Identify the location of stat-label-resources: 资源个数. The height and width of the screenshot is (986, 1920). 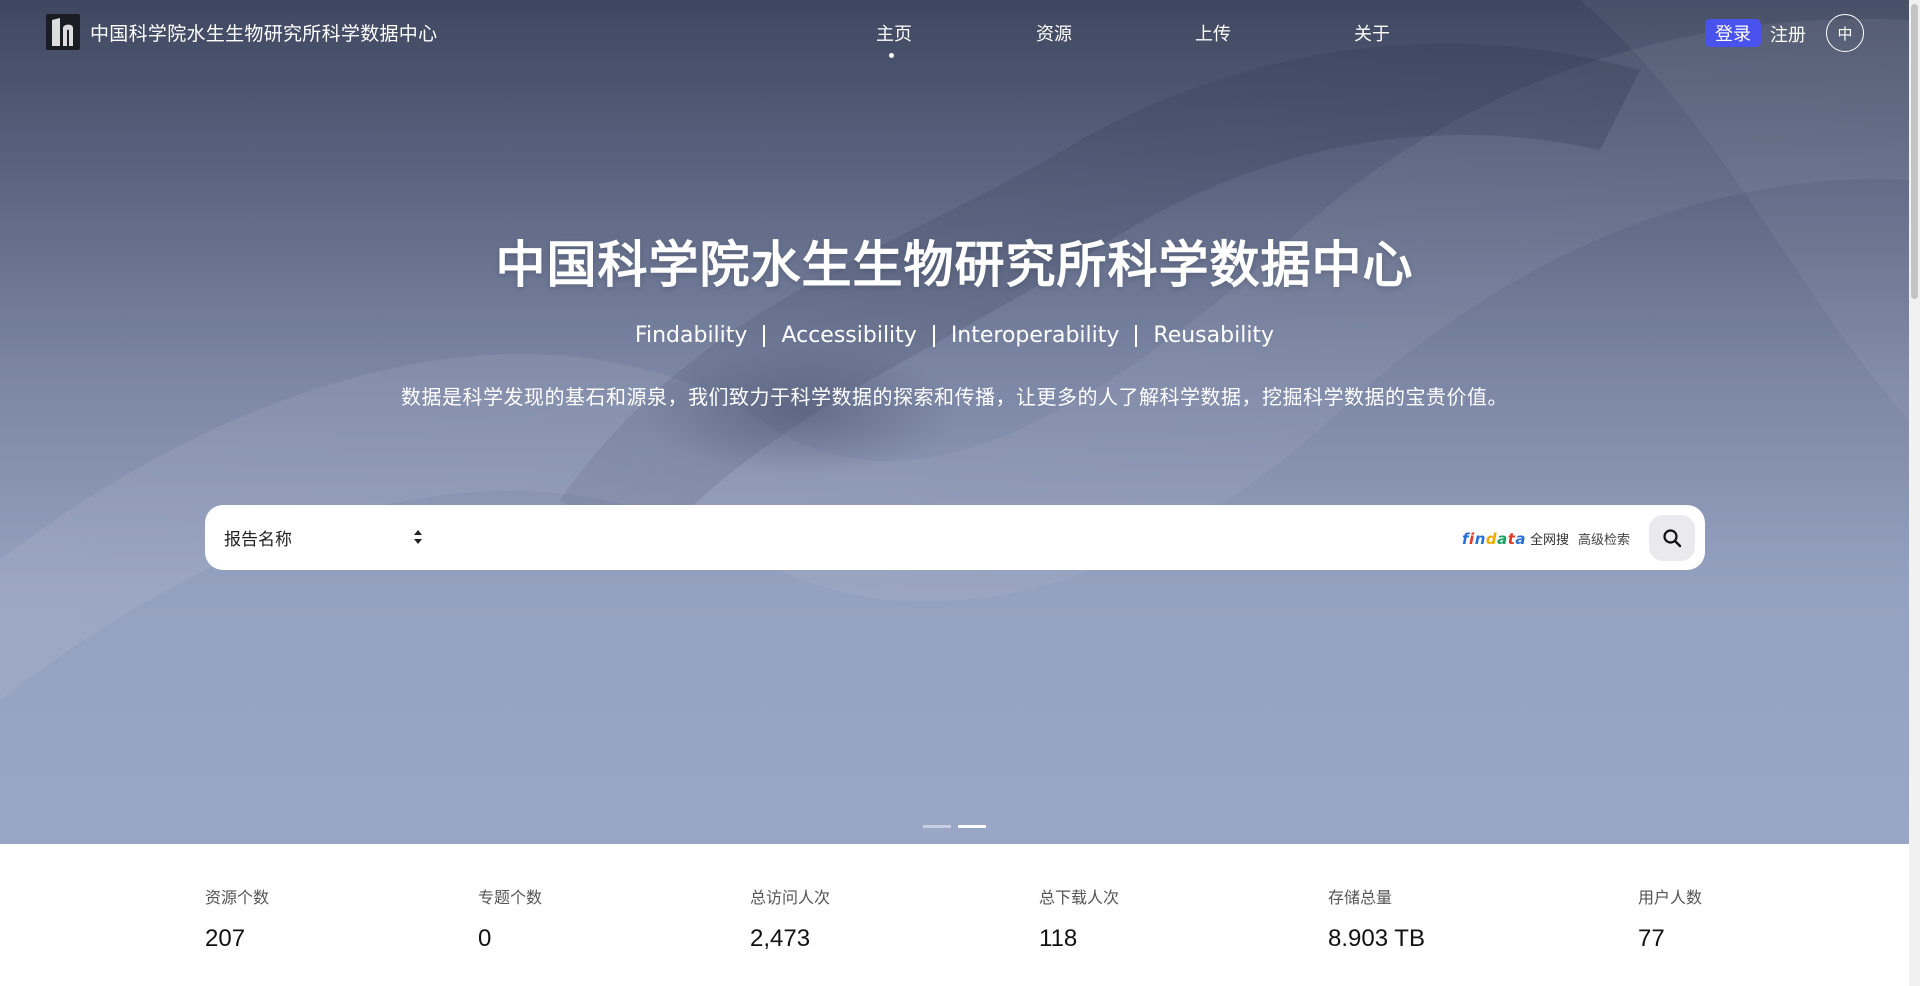
(237, 897).